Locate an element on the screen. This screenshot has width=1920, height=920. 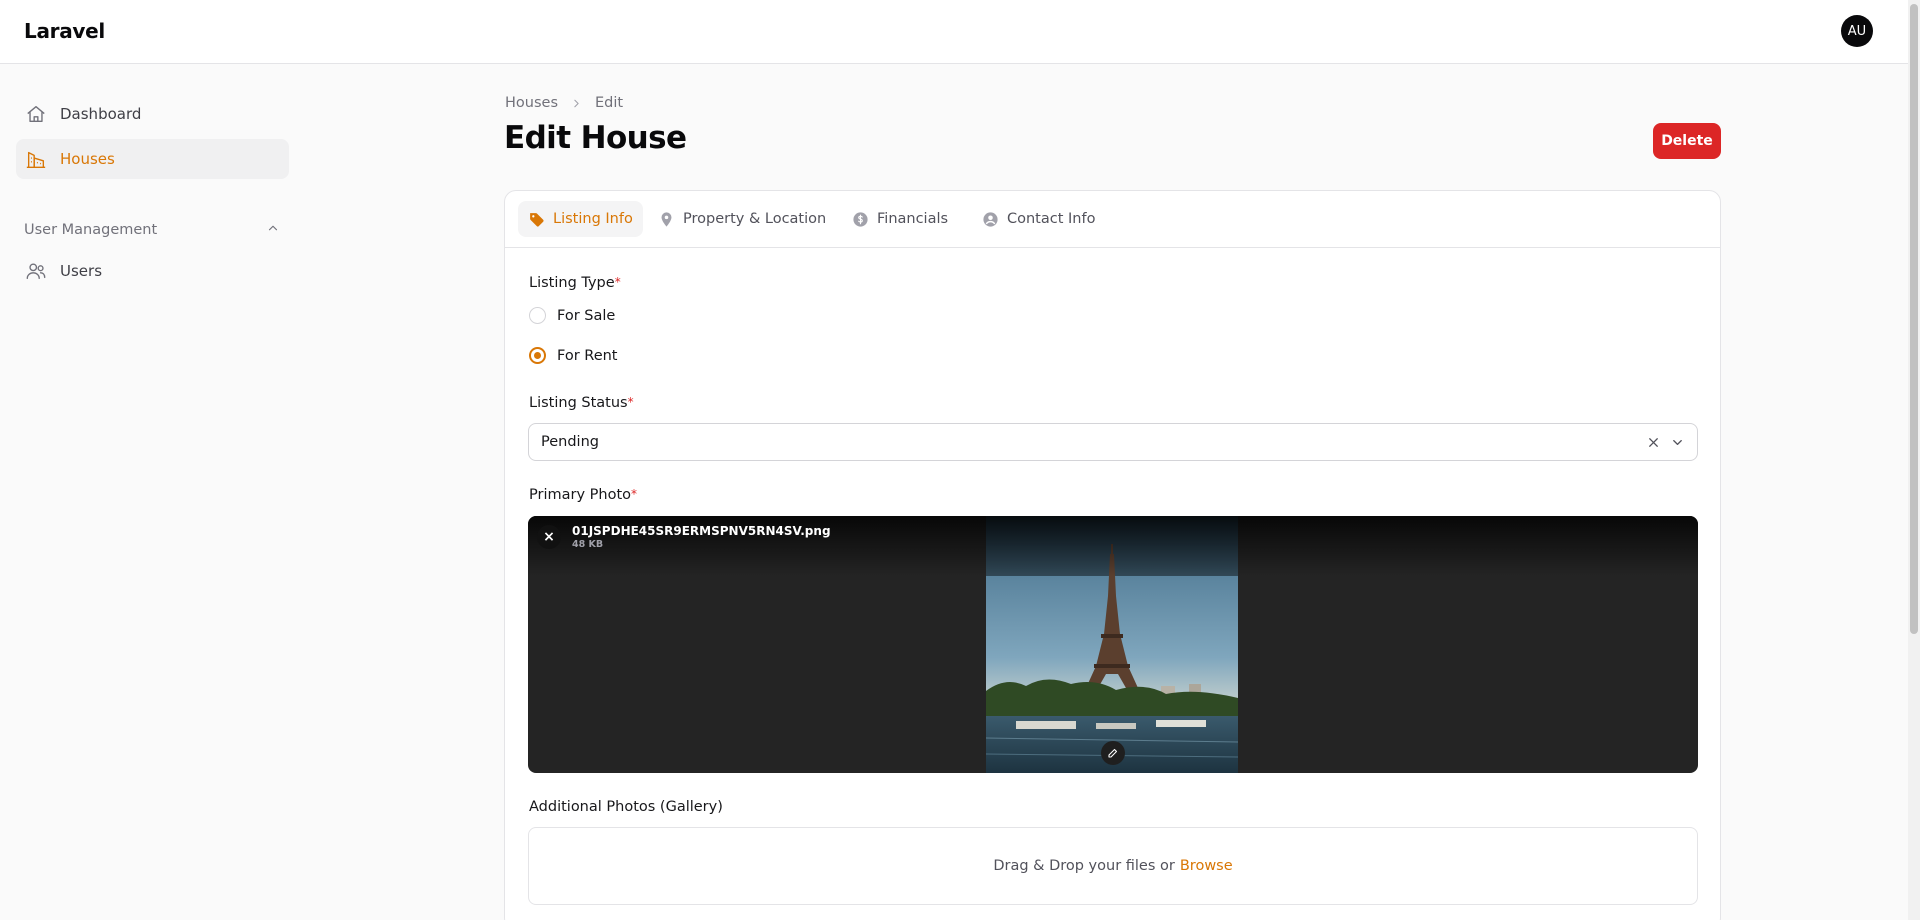
radio-for-sale-input is located at coordinates (537, 315).